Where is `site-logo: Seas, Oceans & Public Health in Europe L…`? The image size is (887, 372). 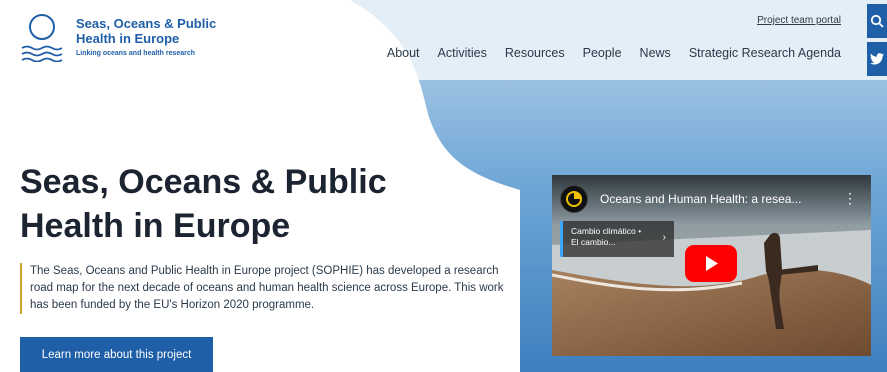 site-logo: Seas, Oceans & Public Health in Europe L… is located at coordinates (123, 37).